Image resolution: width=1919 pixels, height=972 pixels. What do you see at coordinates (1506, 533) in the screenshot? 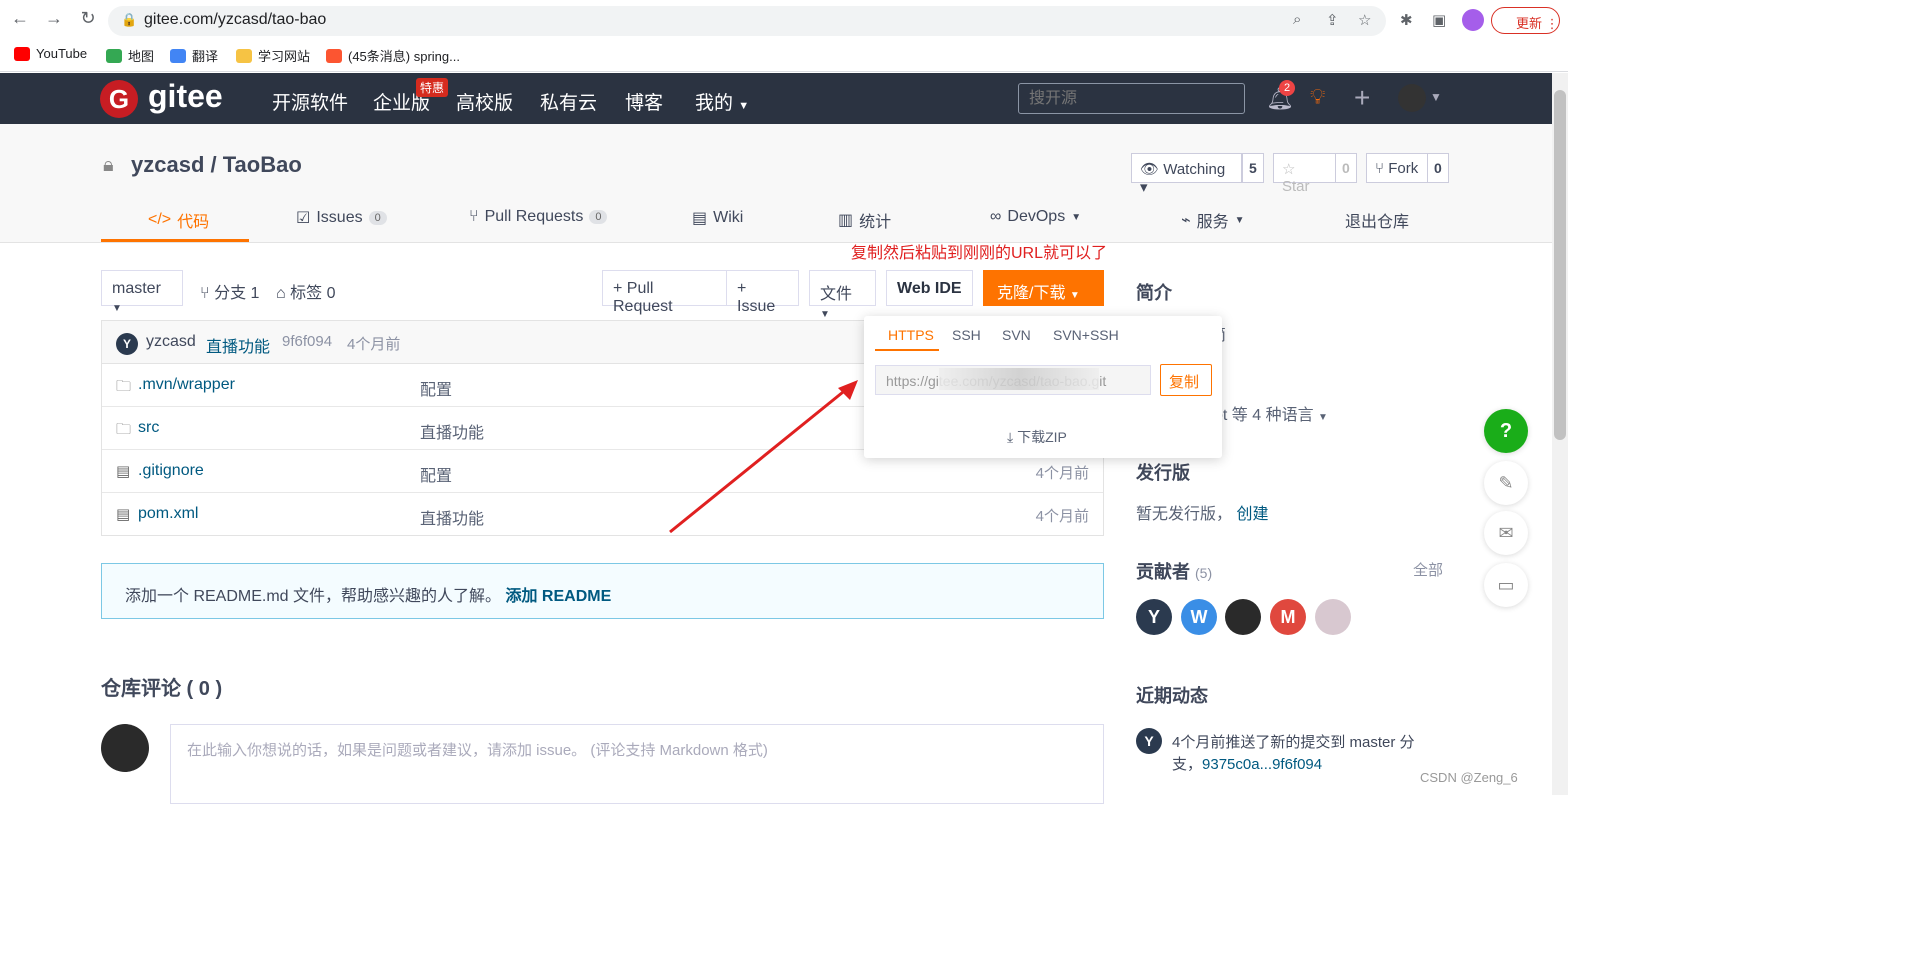
I see `mail-icon: ✉` at bounding box center [1506, 533].